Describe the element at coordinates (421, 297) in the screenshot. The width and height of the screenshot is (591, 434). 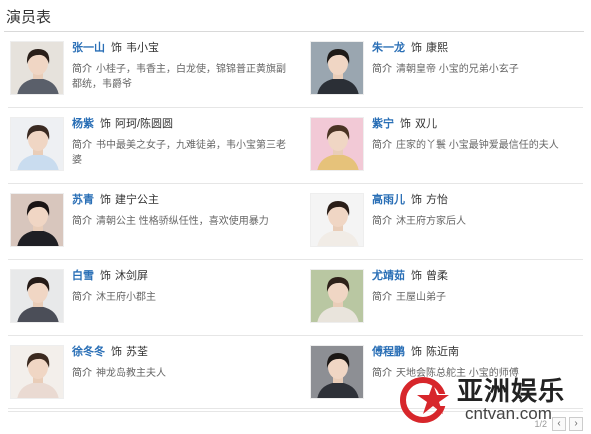
I see `description-text: 王屋山弟子` at that location.